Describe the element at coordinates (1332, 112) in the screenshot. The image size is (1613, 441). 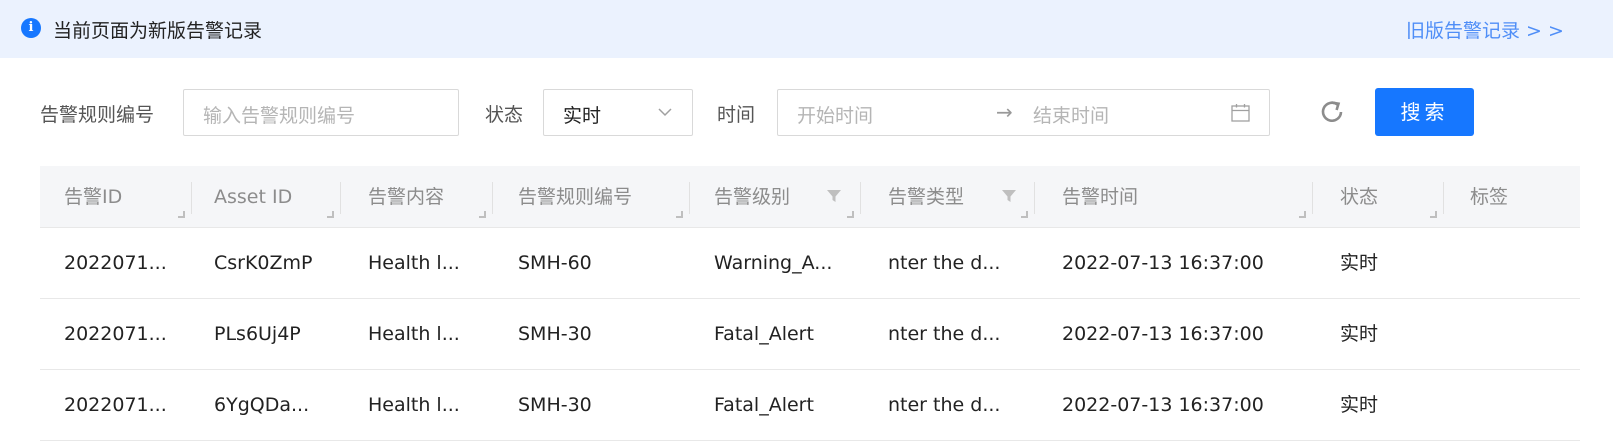
I see `reload-icon` at that location.